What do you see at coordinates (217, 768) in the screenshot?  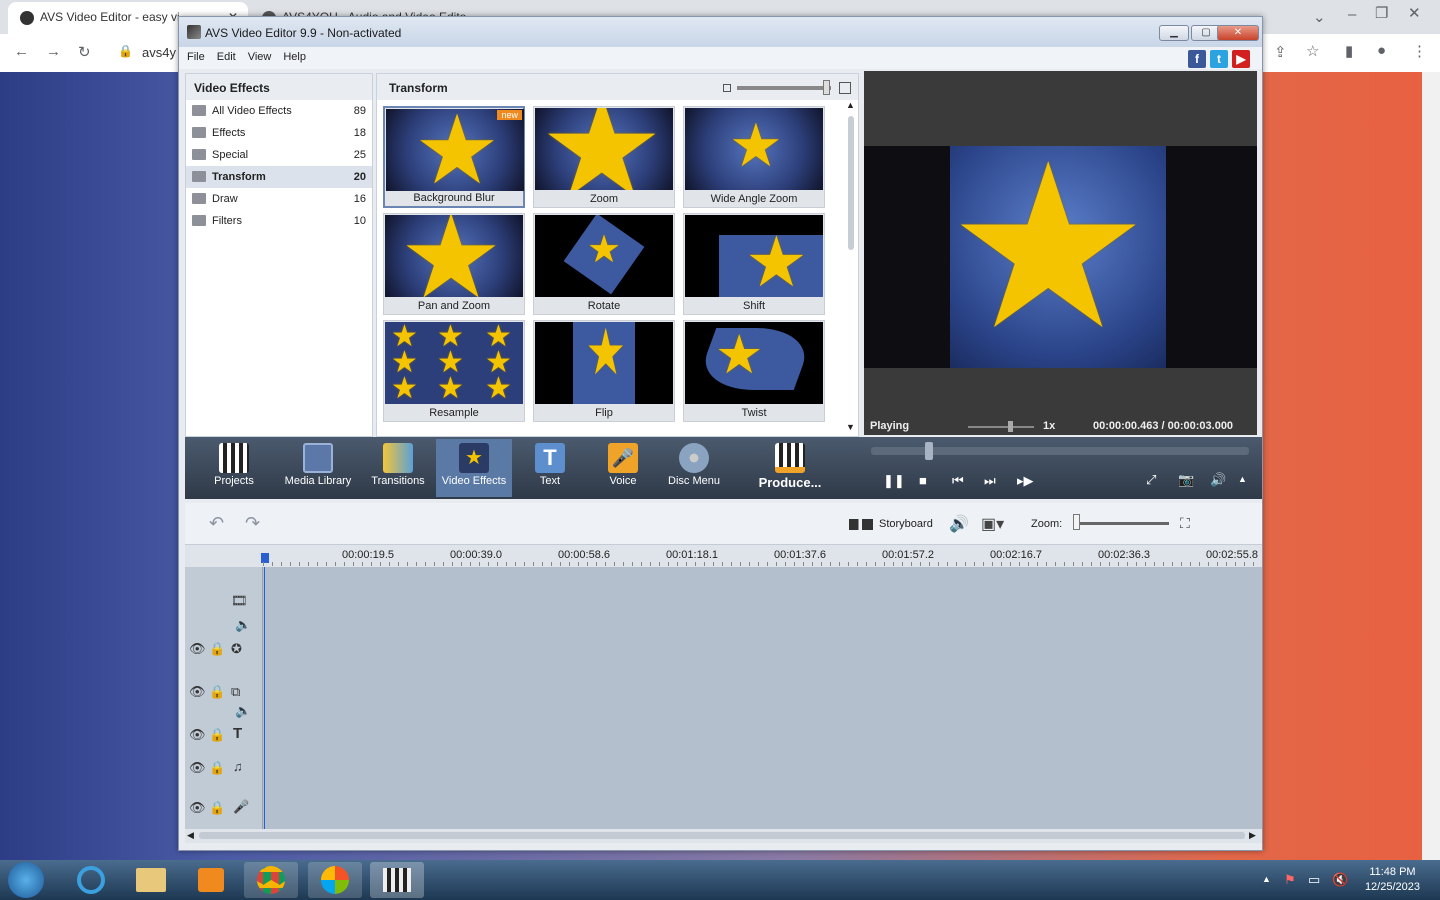 I see `music-lock-icon: 🔒` at bounding box center [217, 768].